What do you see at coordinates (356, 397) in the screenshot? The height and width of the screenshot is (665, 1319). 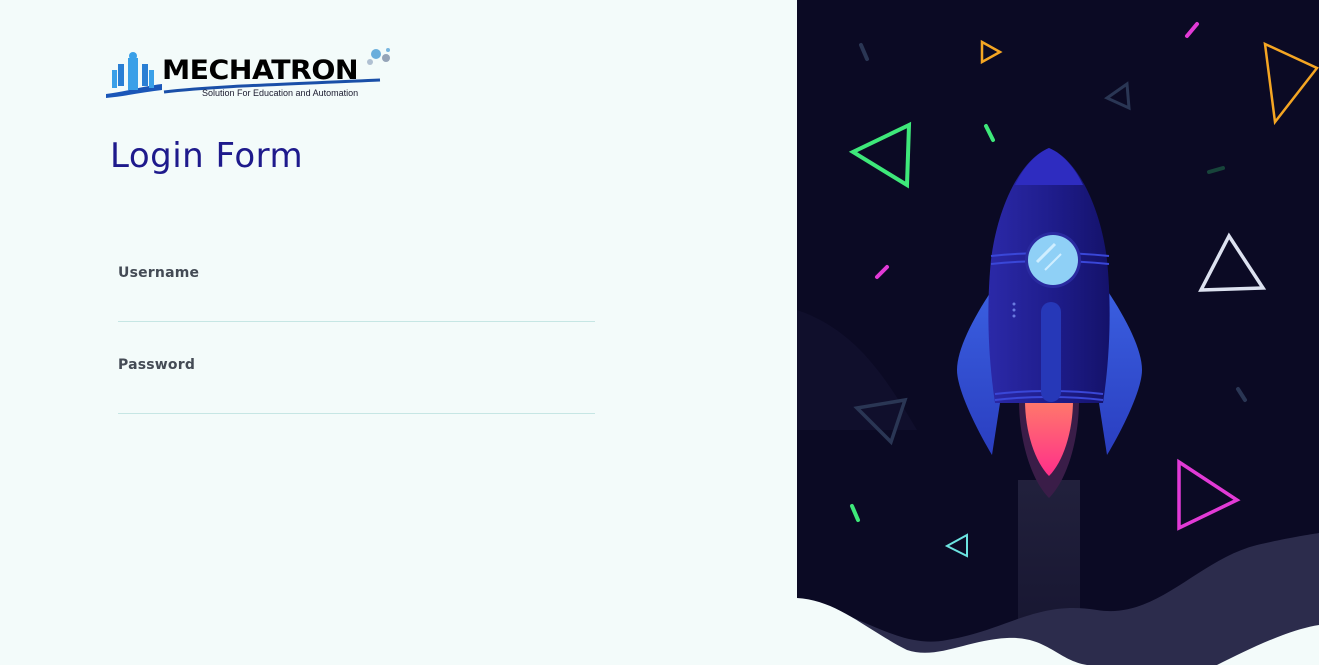 I see `password-input` at bounding box center [356, 397].